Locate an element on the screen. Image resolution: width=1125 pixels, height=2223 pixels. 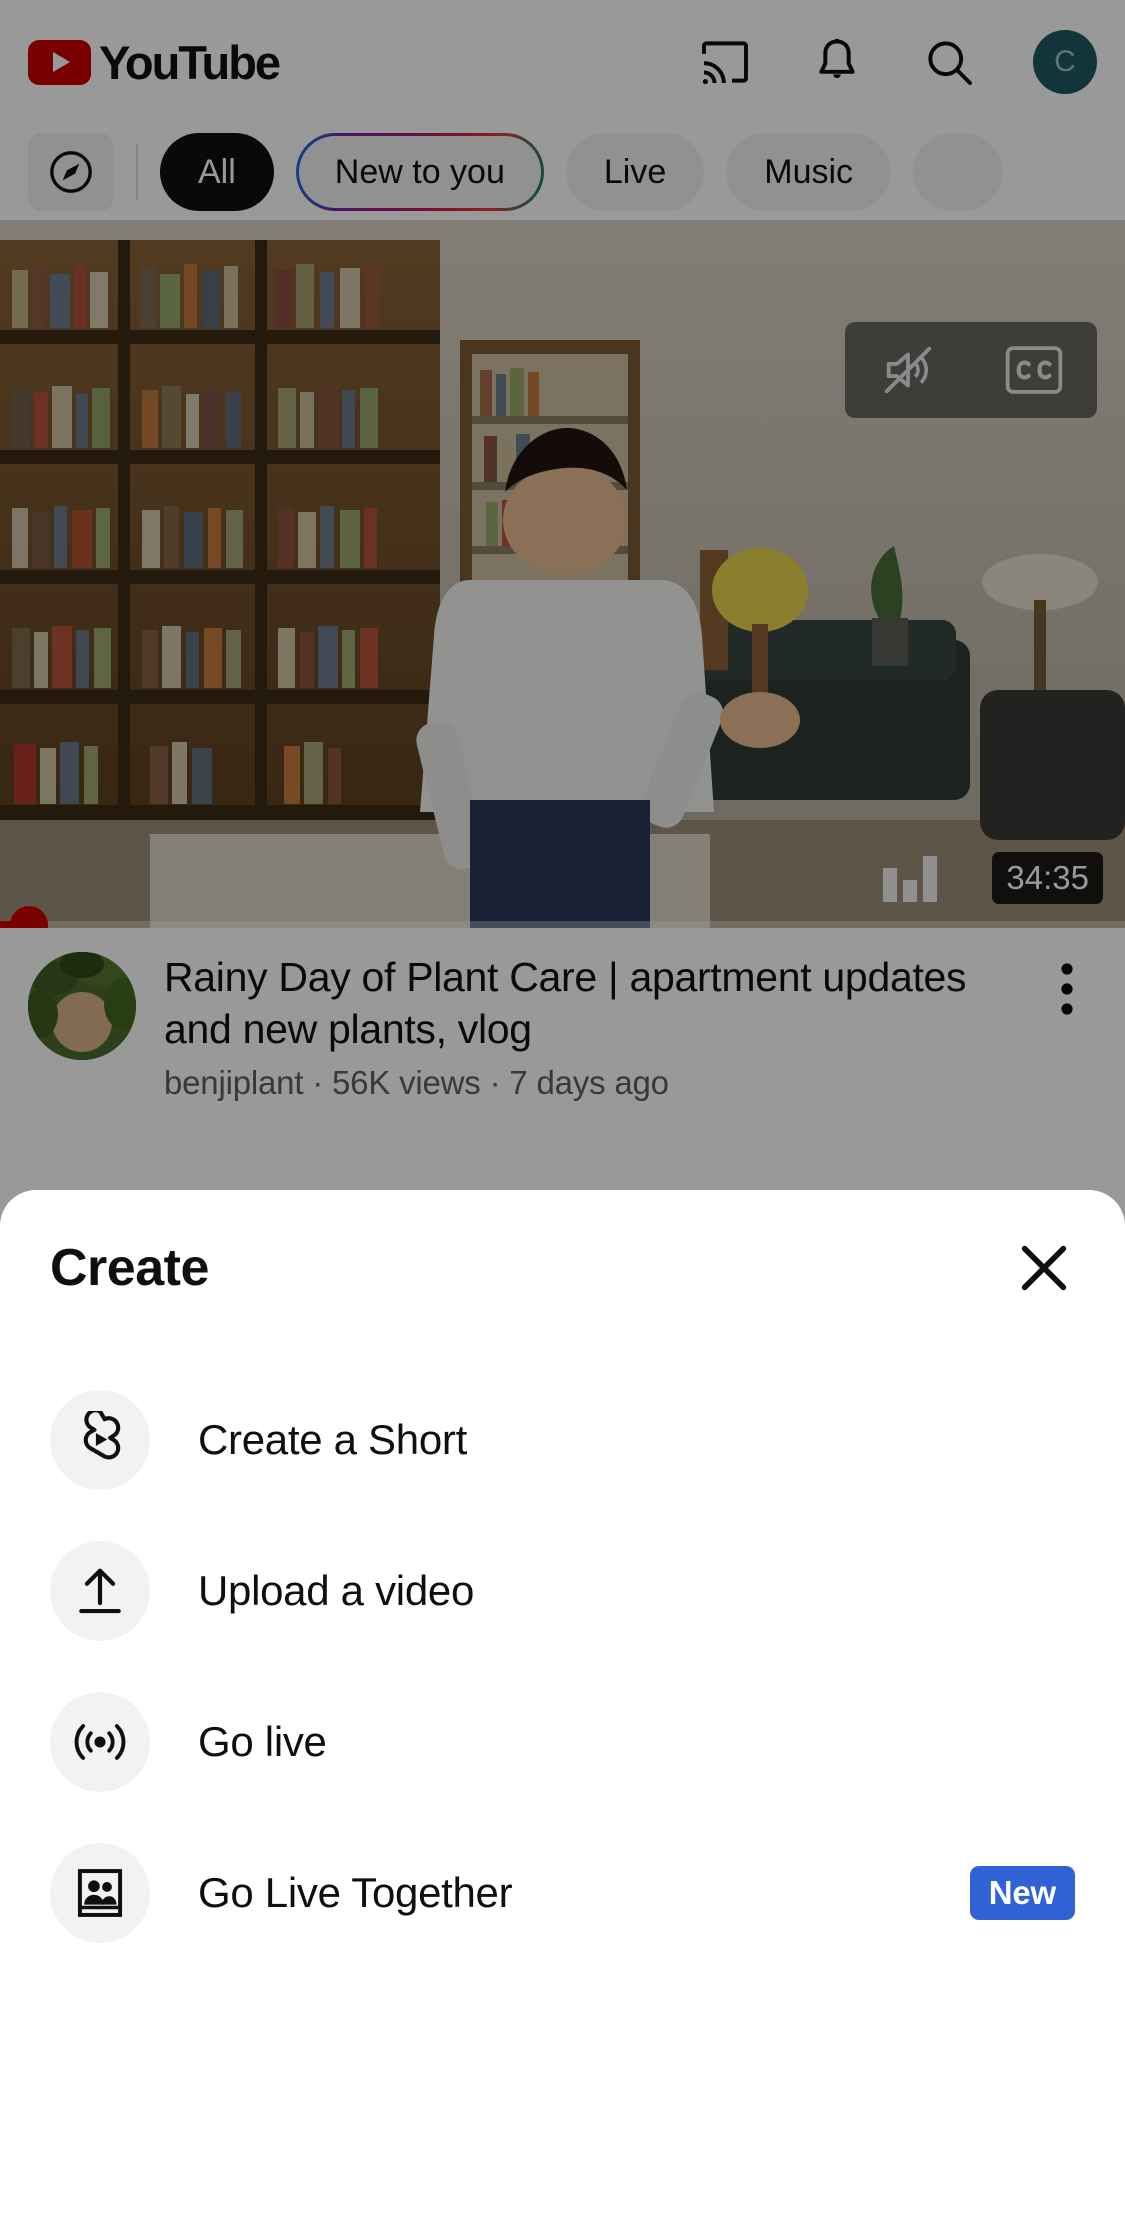
upload-icon is located at coordinates (100, 1590).